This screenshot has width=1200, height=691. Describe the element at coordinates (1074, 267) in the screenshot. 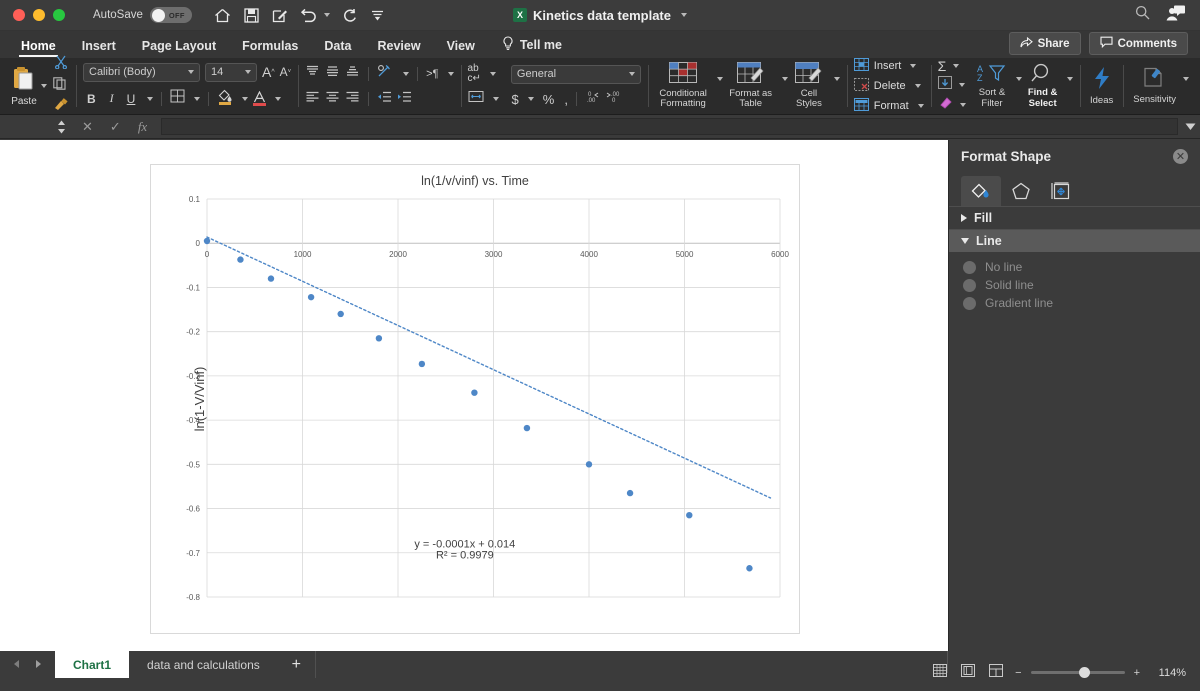

I see `no-line-radio: No line` at that location.